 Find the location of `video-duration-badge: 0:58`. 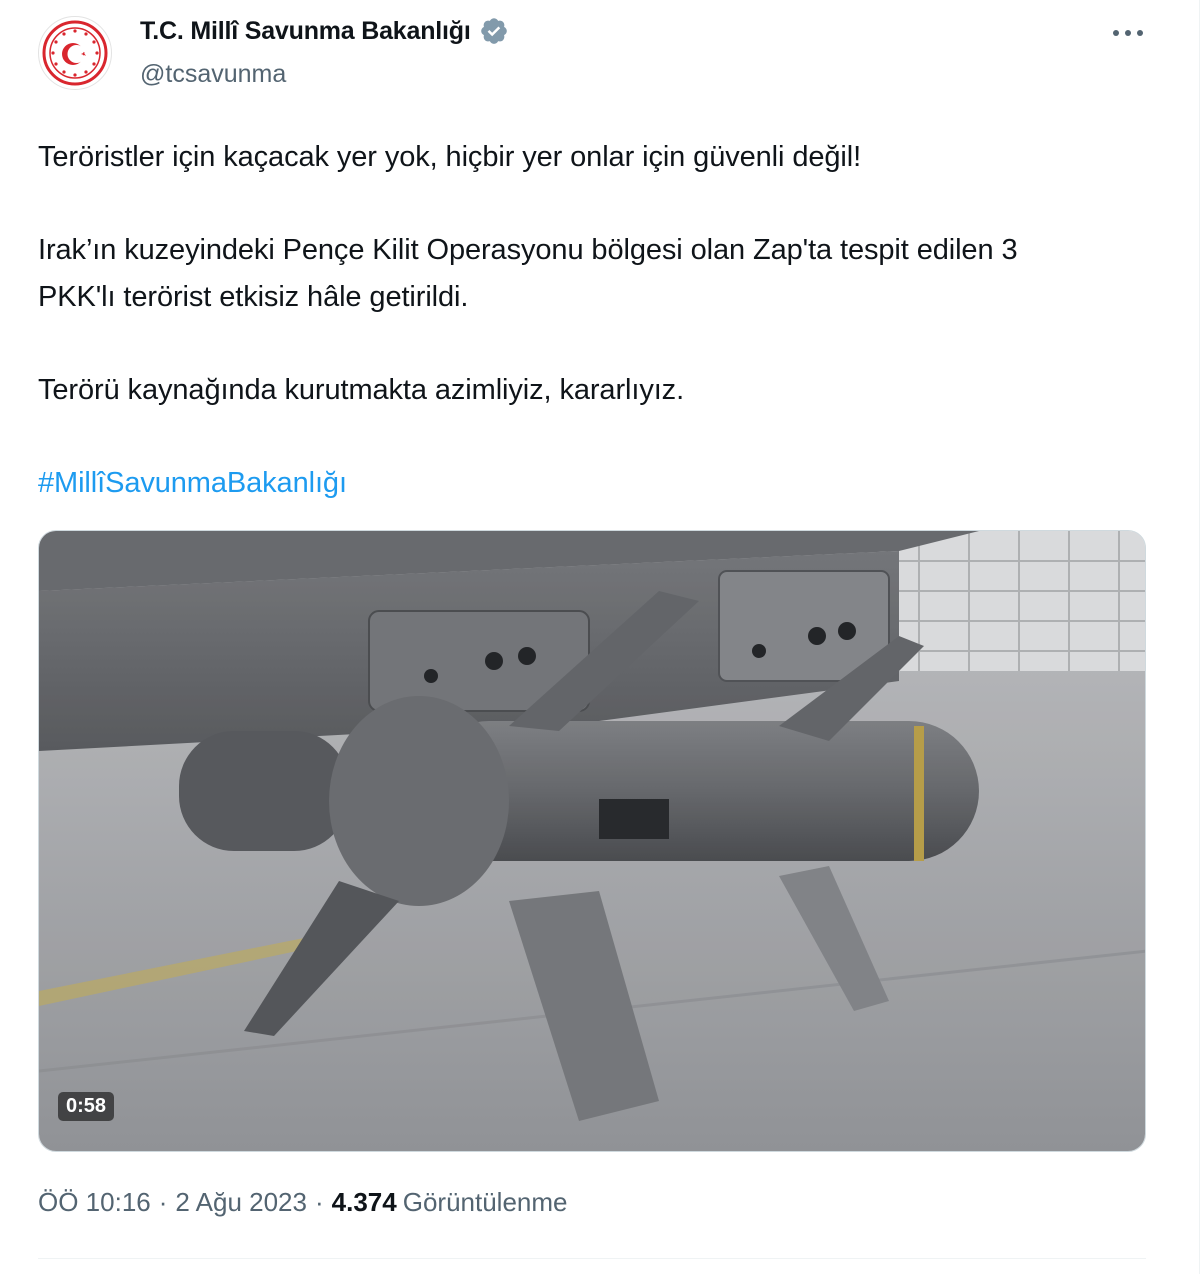

video-duration-badge: 0:58 is located at coordinates (86, 1106).